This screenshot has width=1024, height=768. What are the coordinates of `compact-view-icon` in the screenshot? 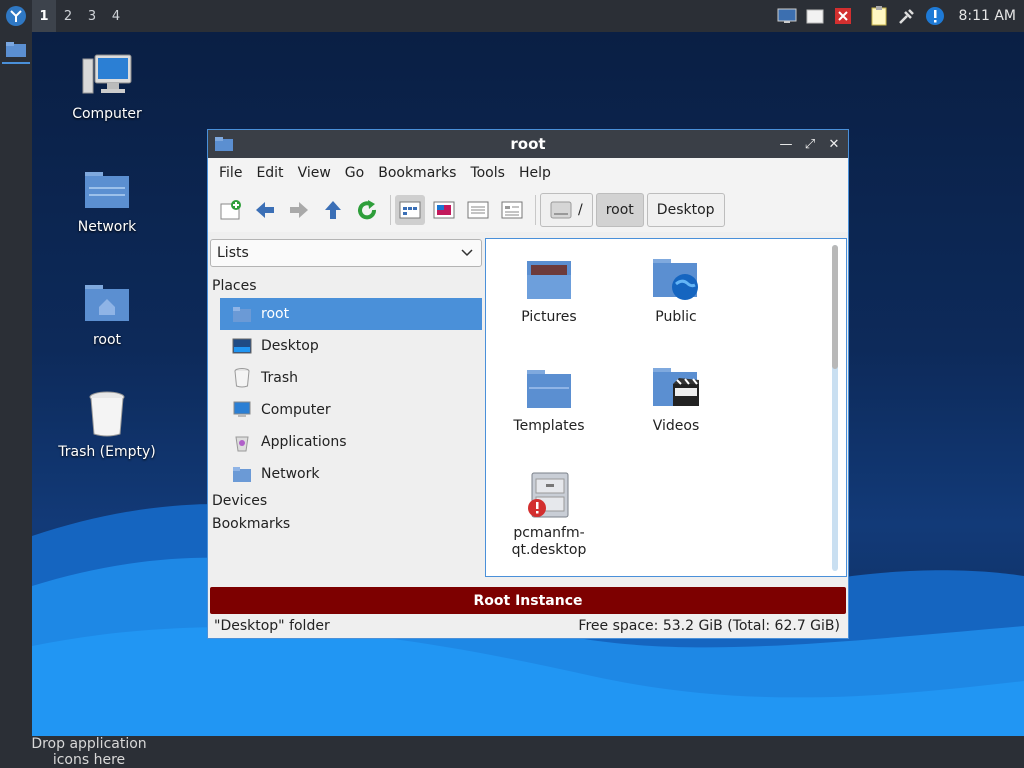 It's located at (478, 210).